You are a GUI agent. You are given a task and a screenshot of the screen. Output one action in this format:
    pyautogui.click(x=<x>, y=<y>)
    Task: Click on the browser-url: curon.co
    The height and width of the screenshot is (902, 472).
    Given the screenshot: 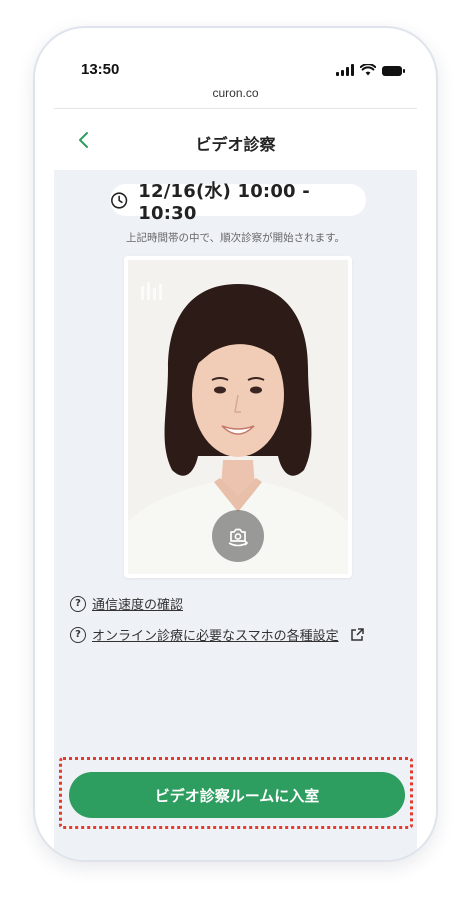 What is the action you would take?
    pyautogui.click(x=235, y=93)
    